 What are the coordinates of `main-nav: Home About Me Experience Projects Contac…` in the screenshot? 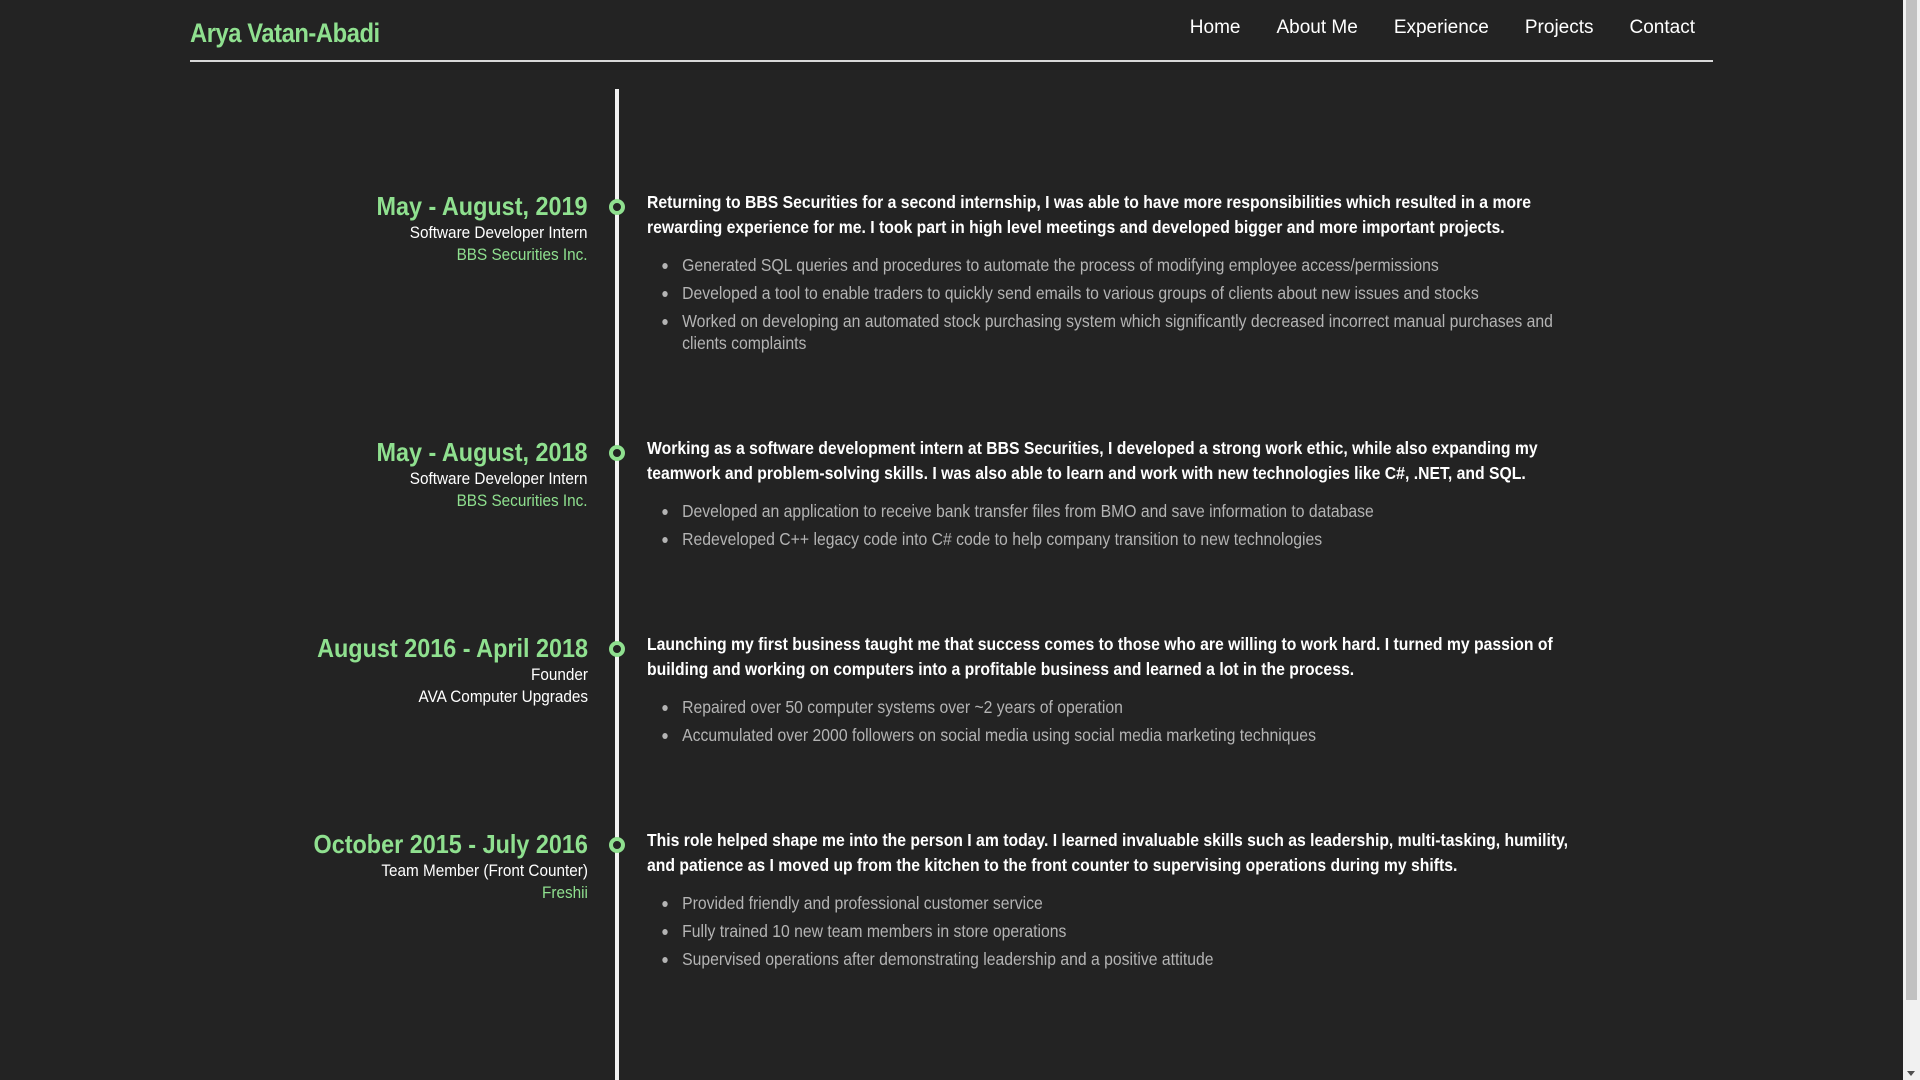 It's located at (1442, 28).